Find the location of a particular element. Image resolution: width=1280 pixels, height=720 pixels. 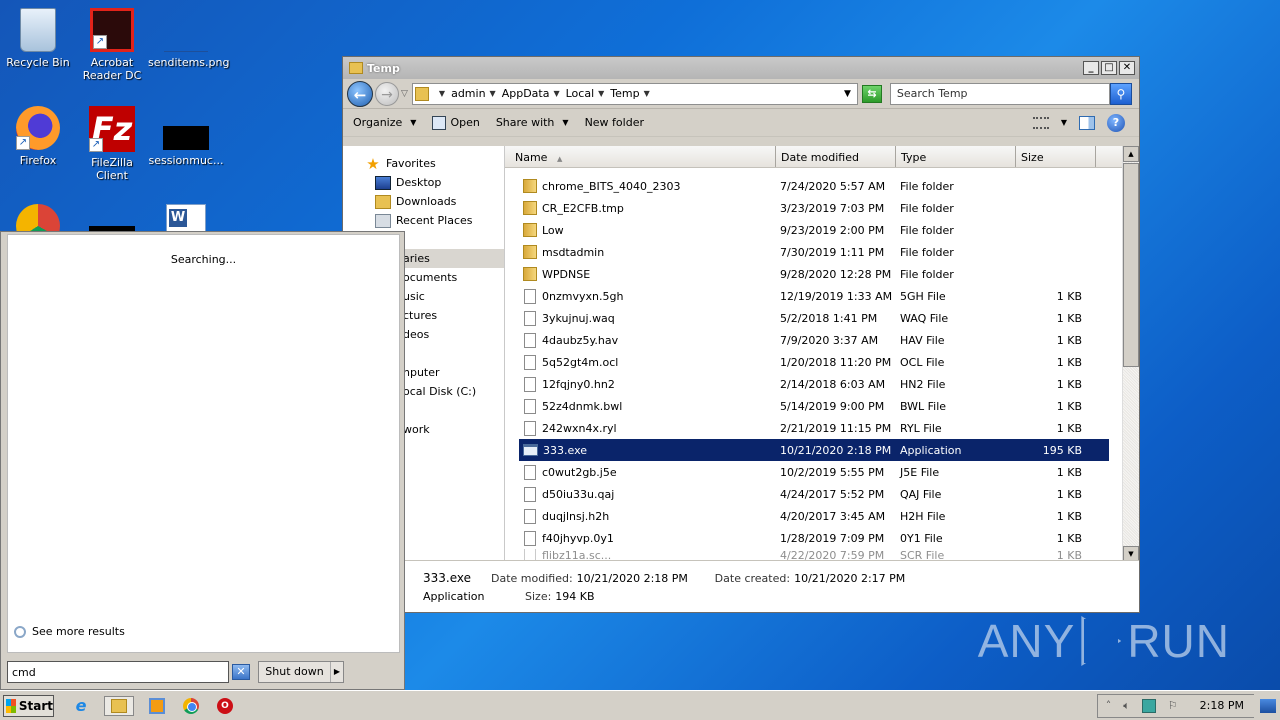

file-name: 333.exe is located at coordinates (565, 450).